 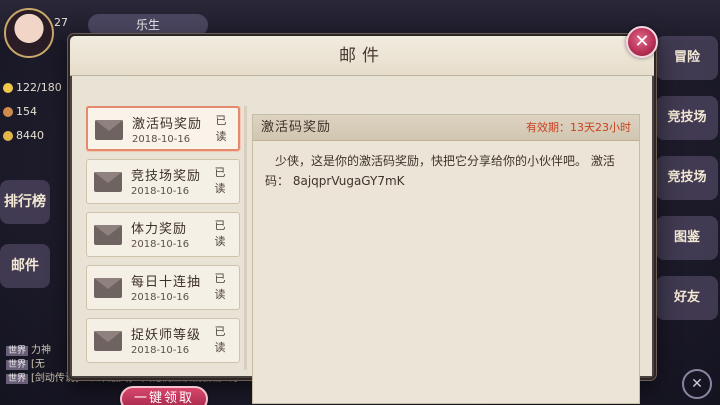 I want to click on player-level: 27, so click(x=61, y=22).